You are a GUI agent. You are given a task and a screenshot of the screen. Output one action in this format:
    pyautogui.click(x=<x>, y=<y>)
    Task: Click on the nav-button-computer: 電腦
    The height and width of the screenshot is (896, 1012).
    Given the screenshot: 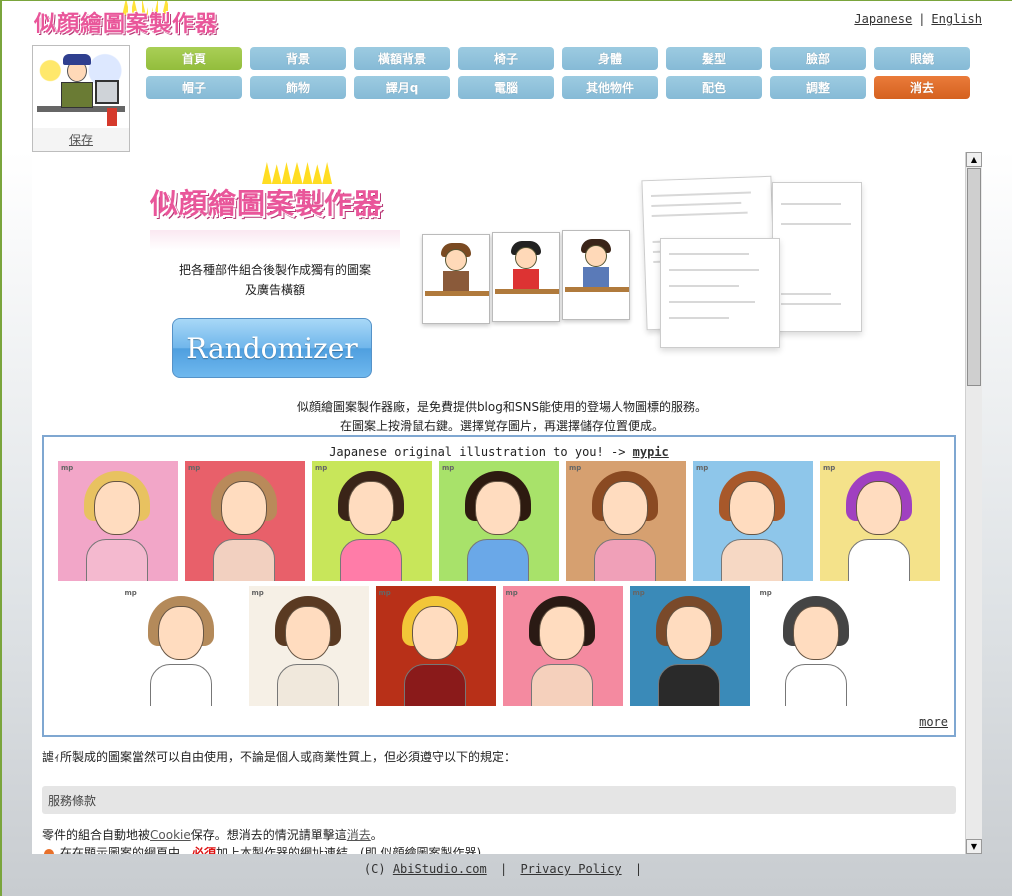 What is the action you would take?
    pyautogui.click(x=506, y=87)
    